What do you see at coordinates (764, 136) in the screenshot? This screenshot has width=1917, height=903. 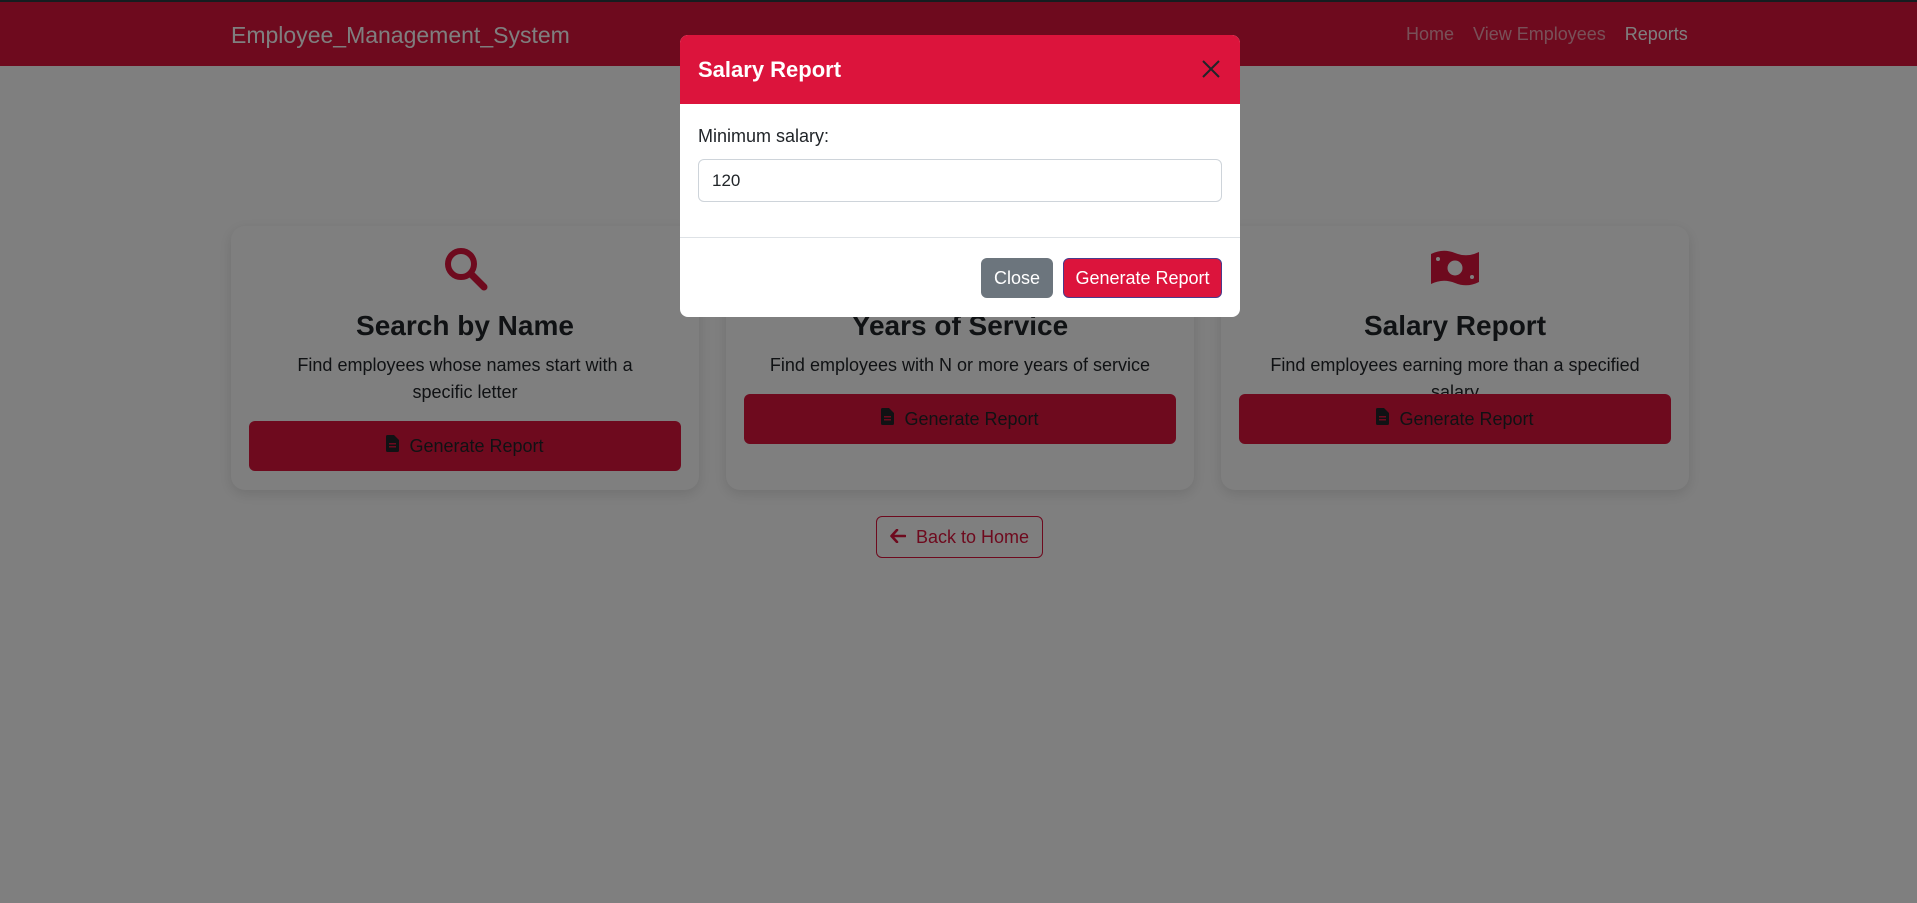 I see `minimum-salary-label: Minimum salary:` at bounding box center [764, 136].